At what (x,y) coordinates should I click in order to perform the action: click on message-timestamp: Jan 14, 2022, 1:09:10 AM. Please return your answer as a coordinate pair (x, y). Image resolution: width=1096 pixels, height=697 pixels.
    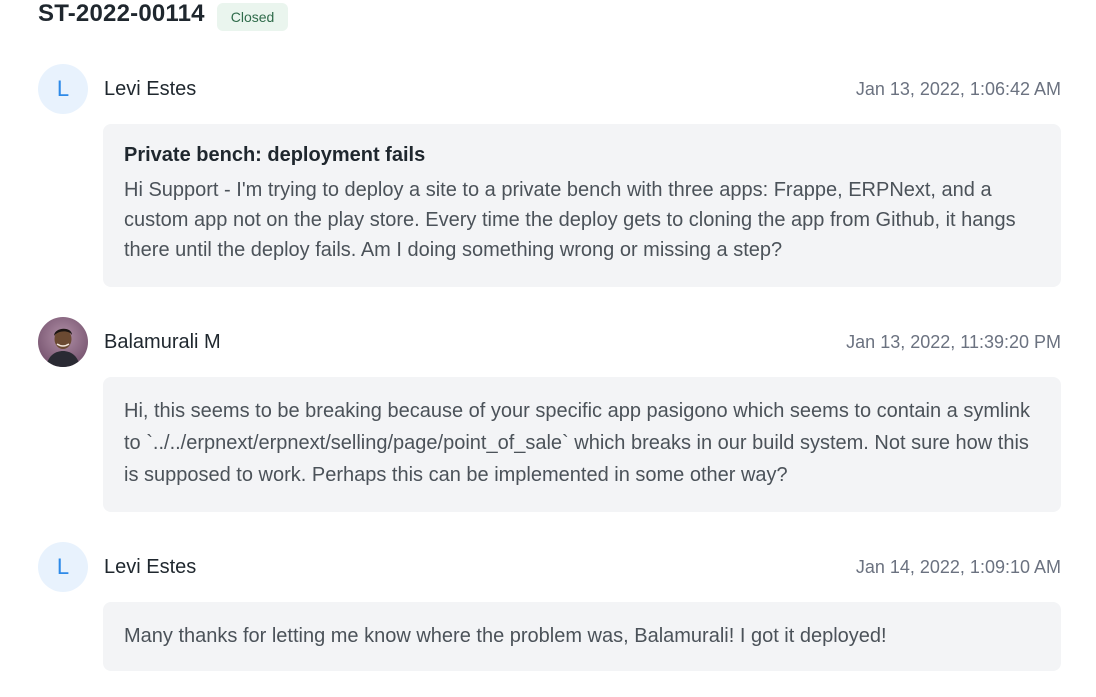
    Looking at the image, I should click on (958, 566).